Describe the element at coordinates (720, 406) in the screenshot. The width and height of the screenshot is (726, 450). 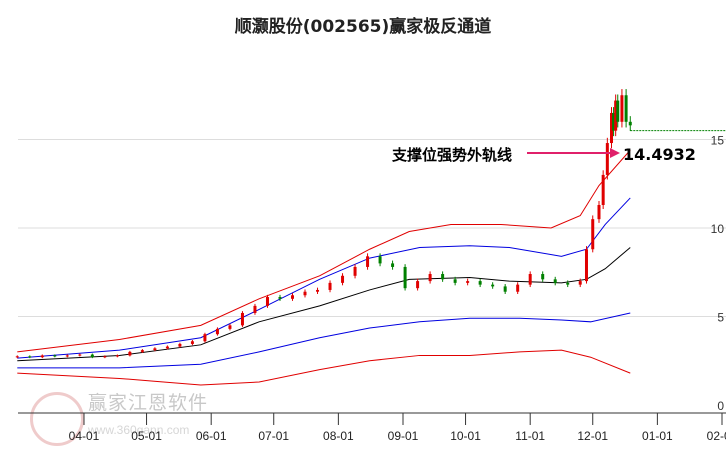
I see `y-tick-label: 0` at that location.